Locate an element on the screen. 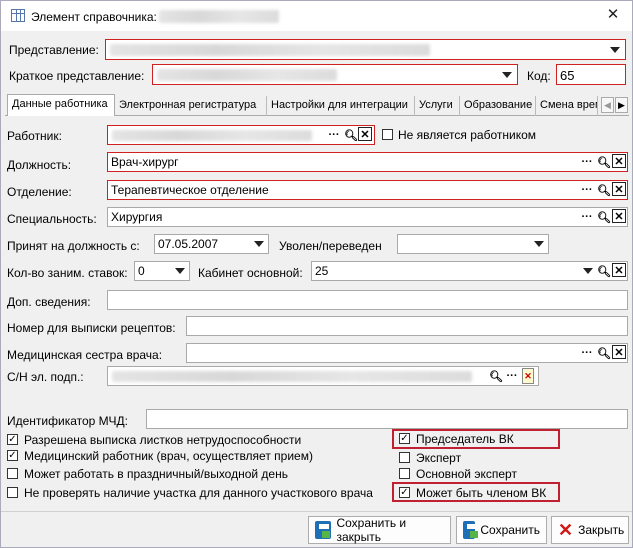 Image resolution: width=633 pixels, height=548 pixels. close-red-icon: ✕ is located at coordinates (566, 530).